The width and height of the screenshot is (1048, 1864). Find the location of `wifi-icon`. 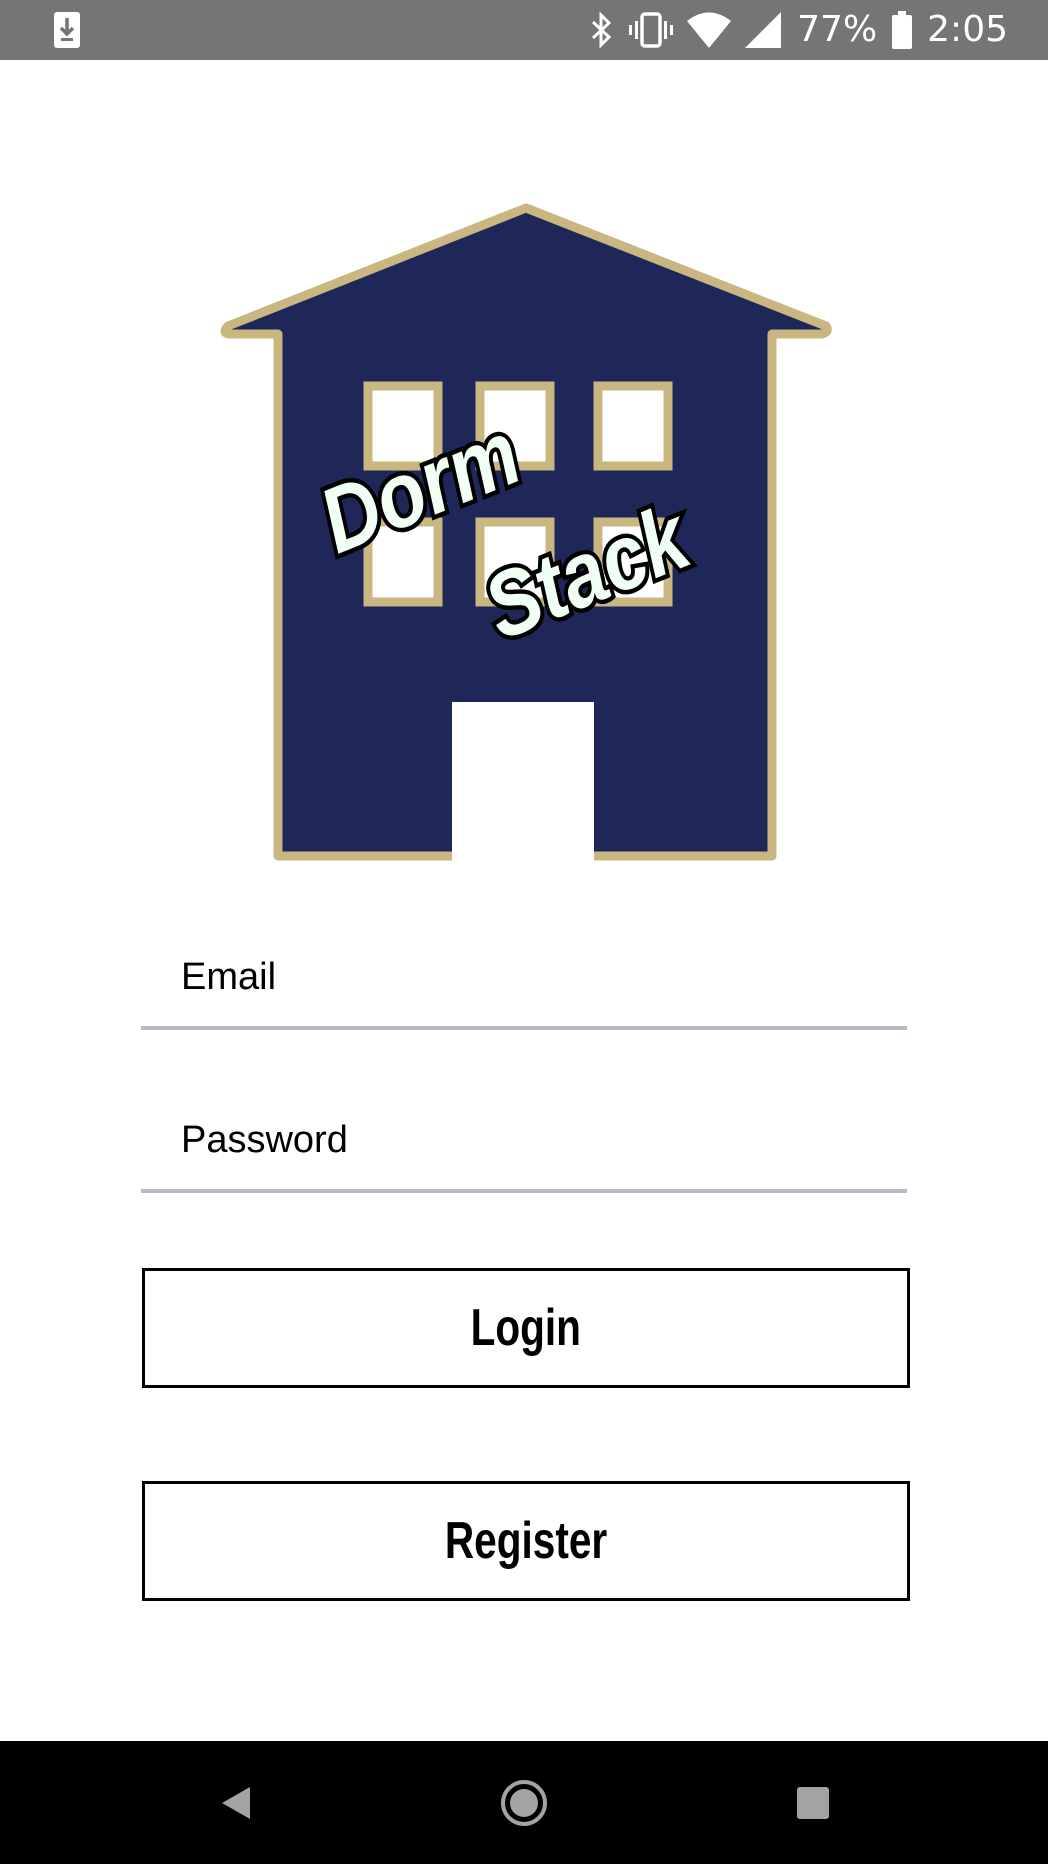

wifi-icon is located at coordinates (709, 30).